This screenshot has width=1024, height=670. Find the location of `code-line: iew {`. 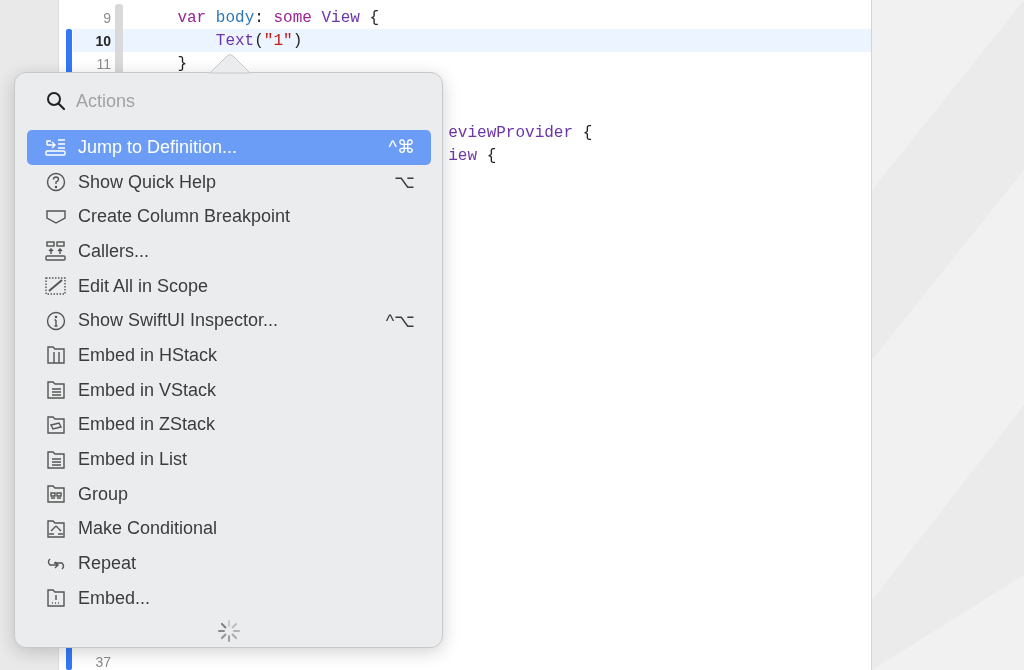

code-line: iew { is located at coordinates (472, 155).